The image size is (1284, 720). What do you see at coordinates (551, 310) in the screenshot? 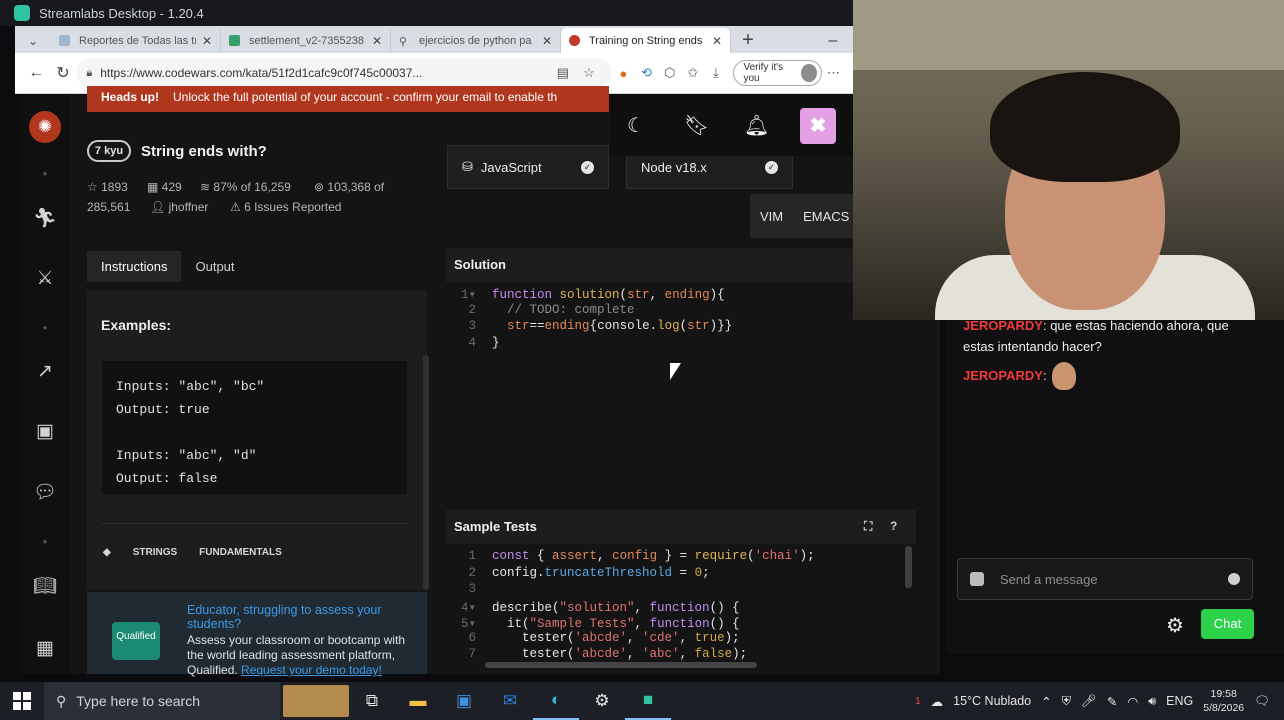
I see `code-line: 2 // TODO: complete` at bounding box center [551, 310].